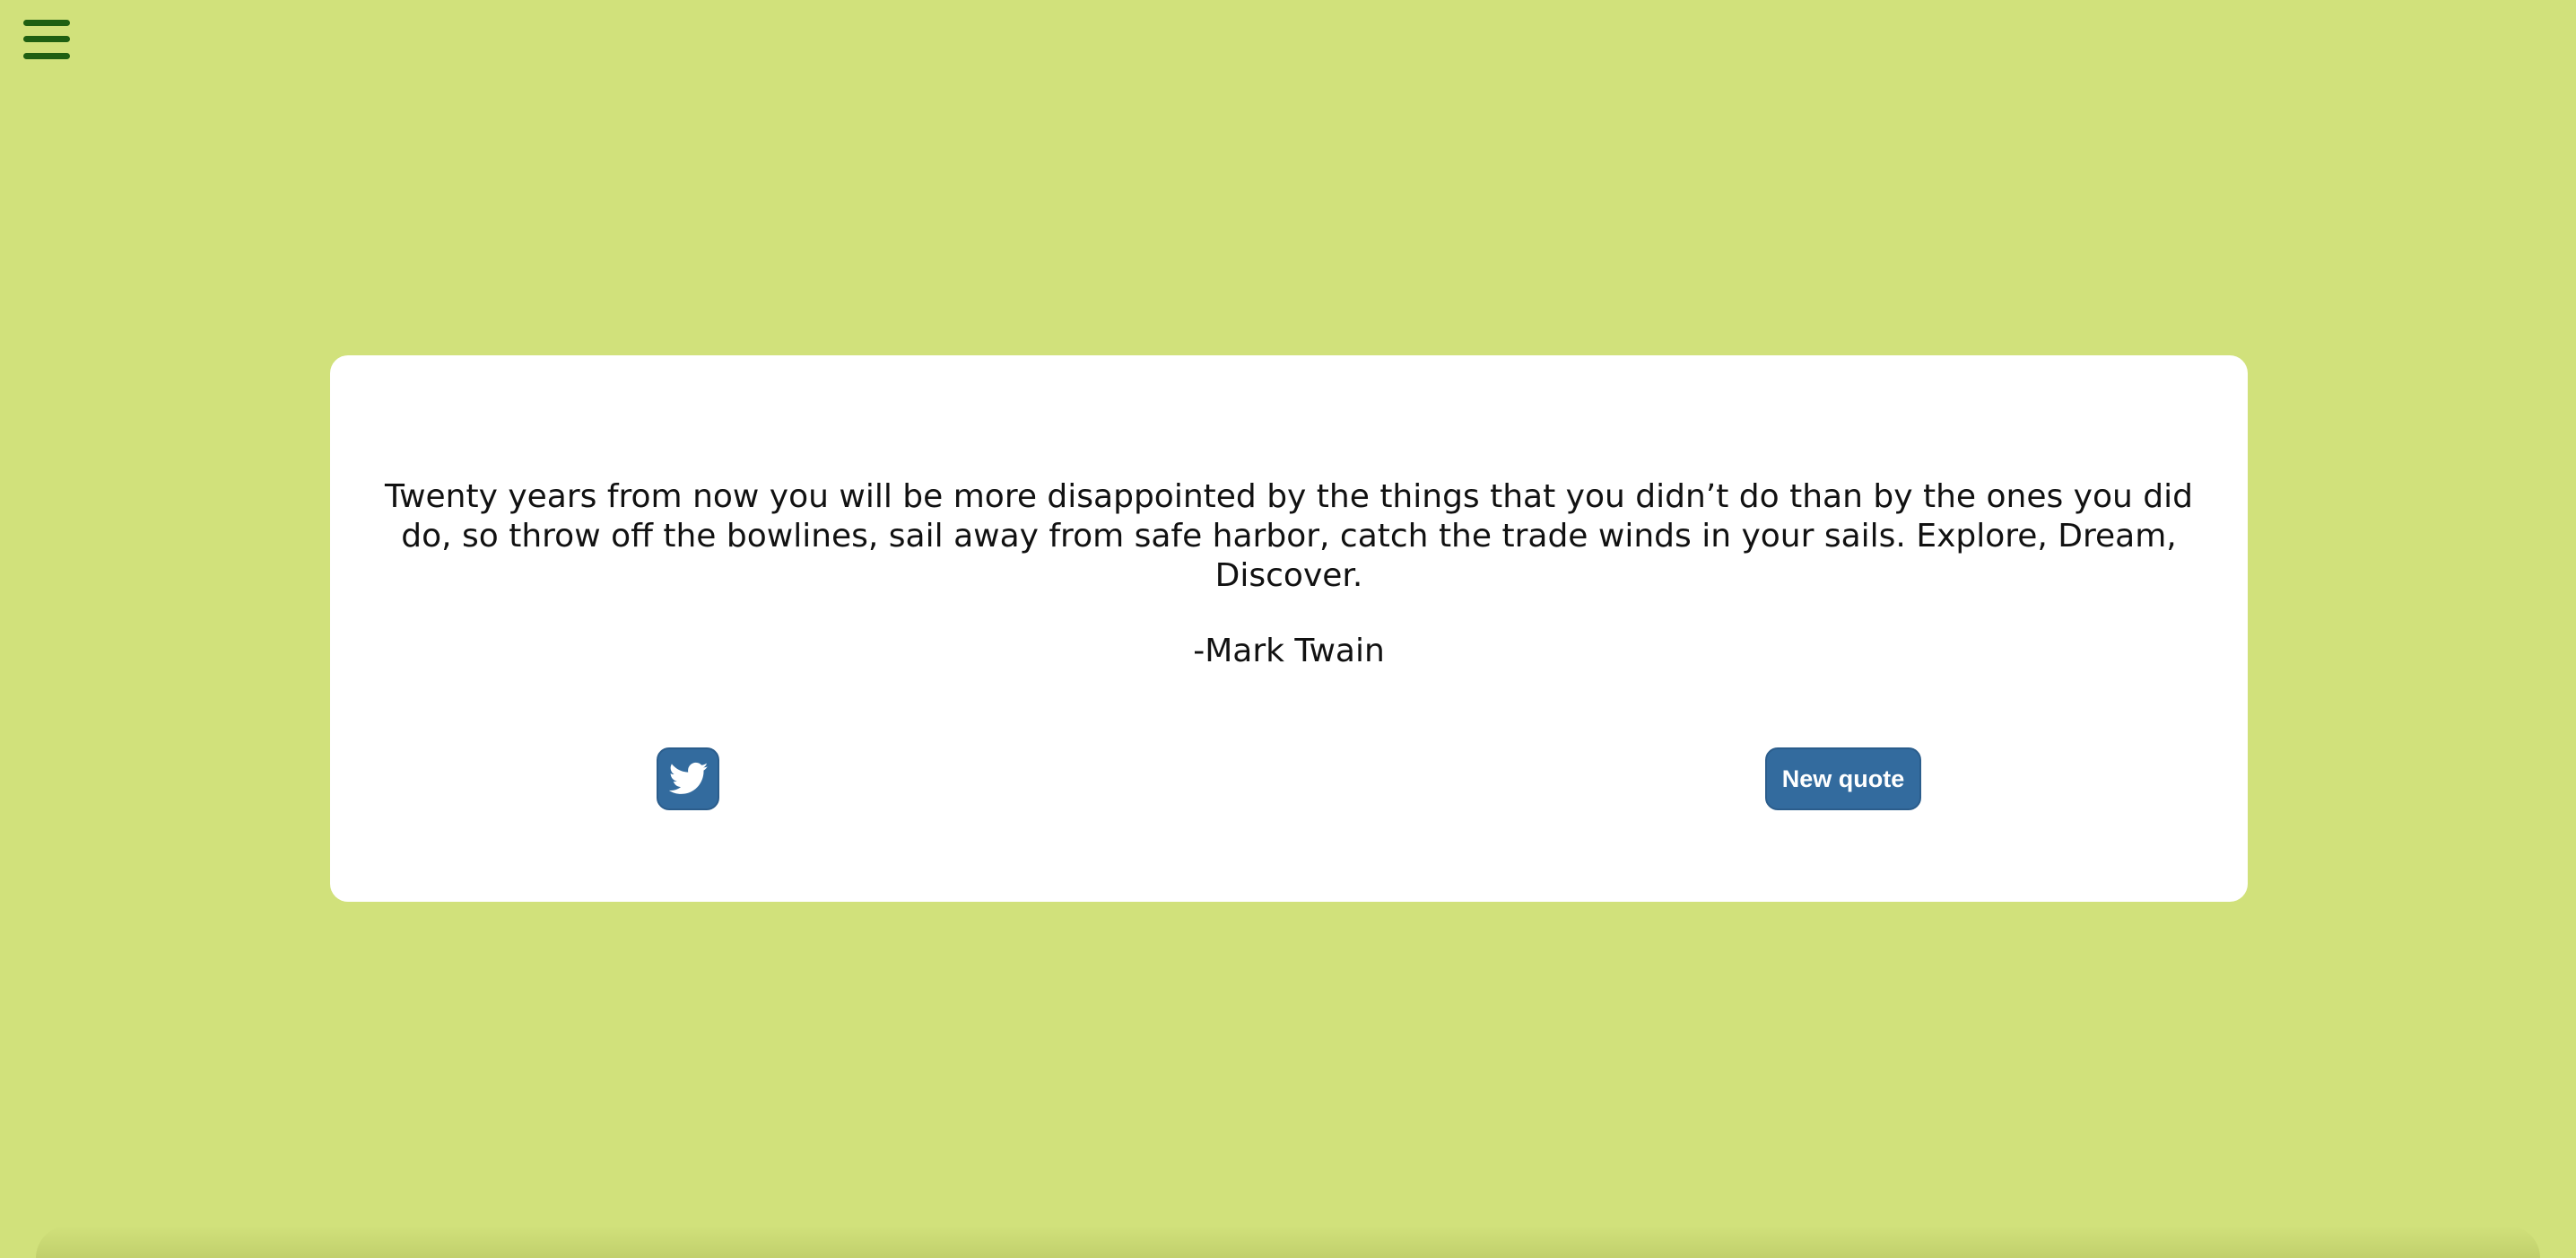 This screenshot has width=2576, height=1258. I want to click on twitter-icon, so click(689, 778).